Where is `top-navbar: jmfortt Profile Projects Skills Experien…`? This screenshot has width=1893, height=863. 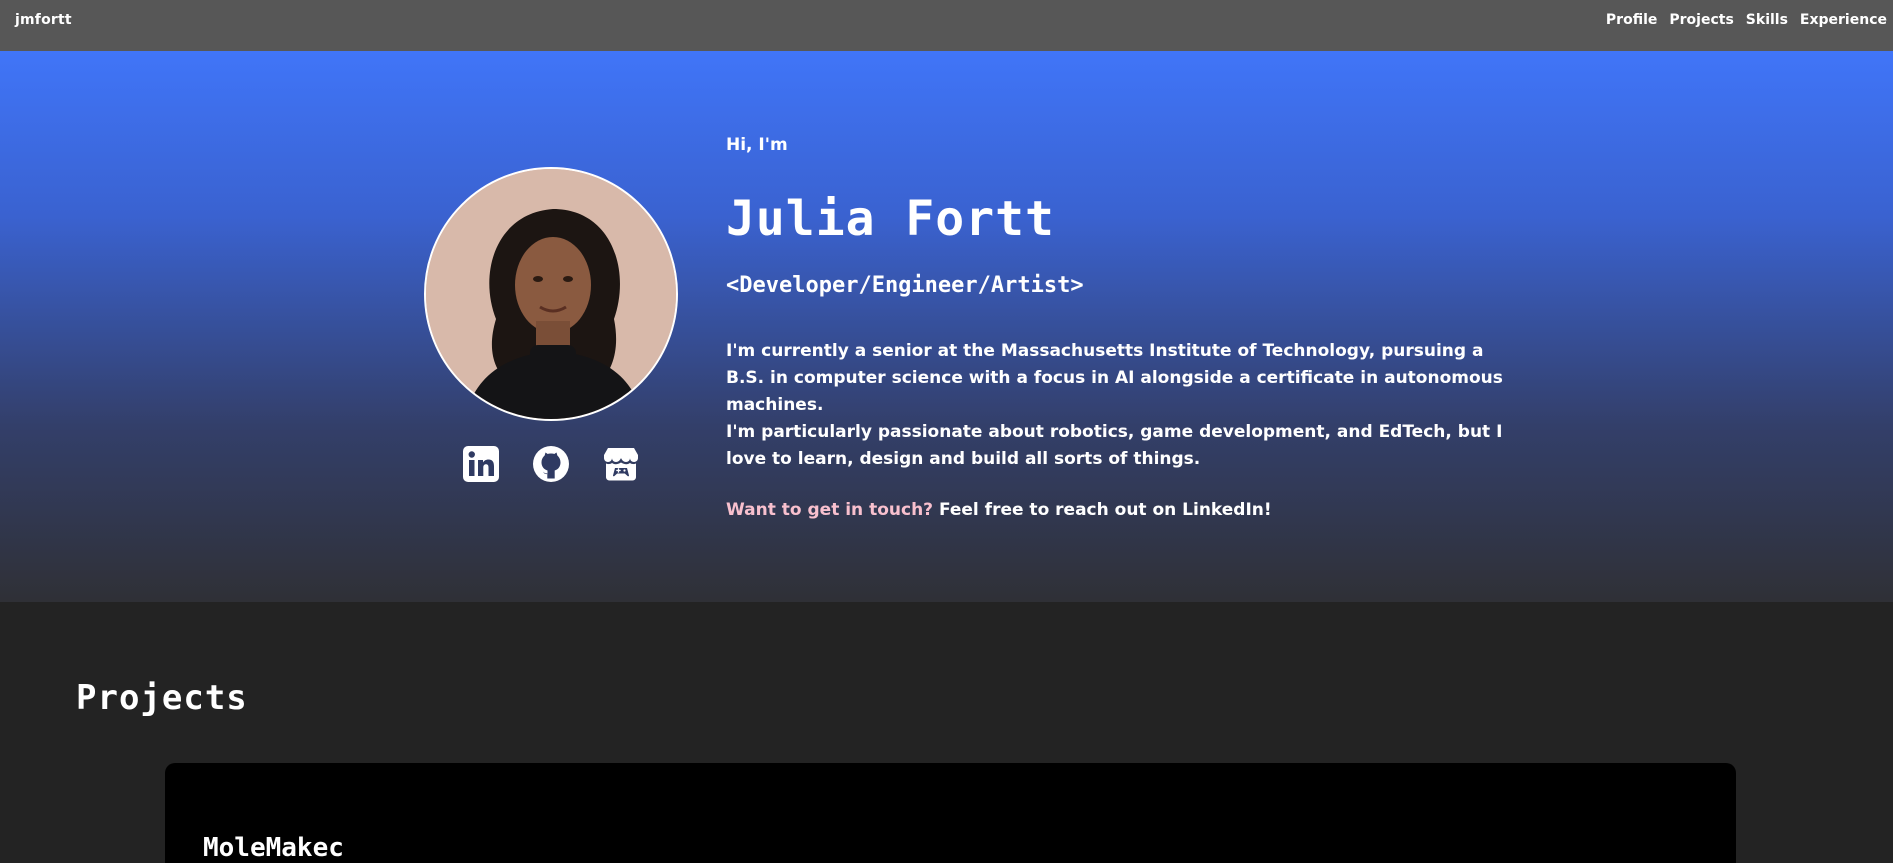 top-navbar: jmfortt Profile Projects Skills Experien… is located at coordinates (946, 25).